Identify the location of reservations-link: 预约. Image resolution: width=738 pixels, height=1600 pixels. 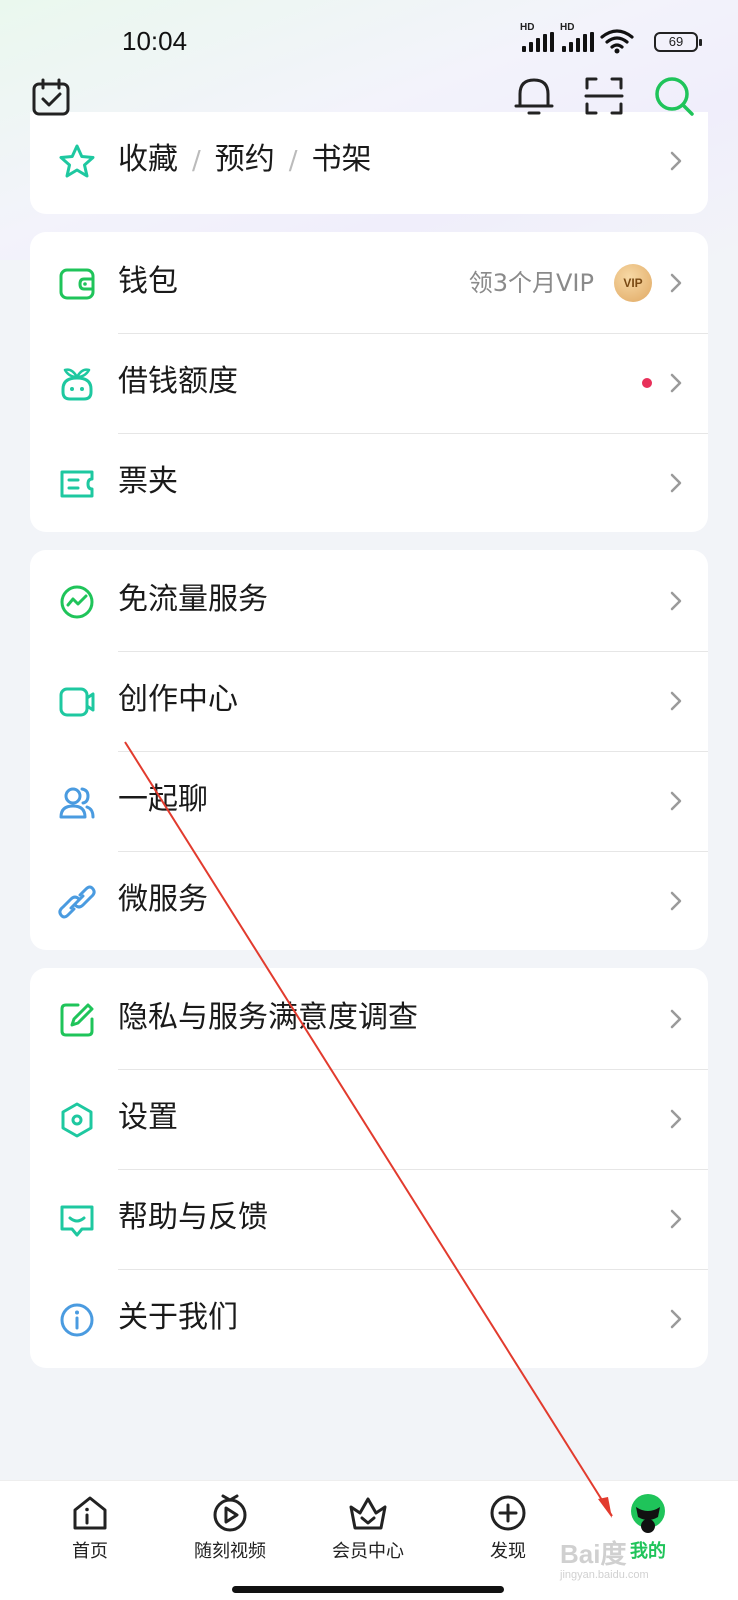
(245, 159).